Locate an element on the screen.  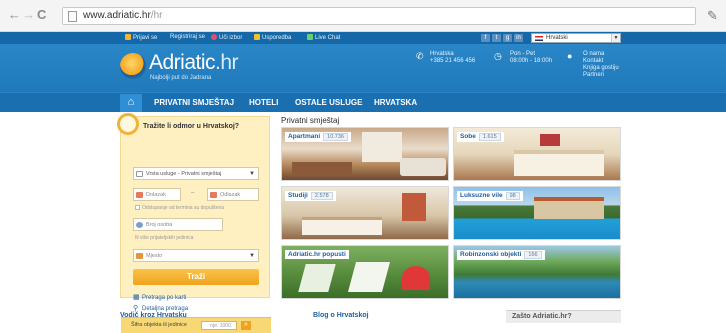
reload-icon: C is located at coordinates (41, 15).